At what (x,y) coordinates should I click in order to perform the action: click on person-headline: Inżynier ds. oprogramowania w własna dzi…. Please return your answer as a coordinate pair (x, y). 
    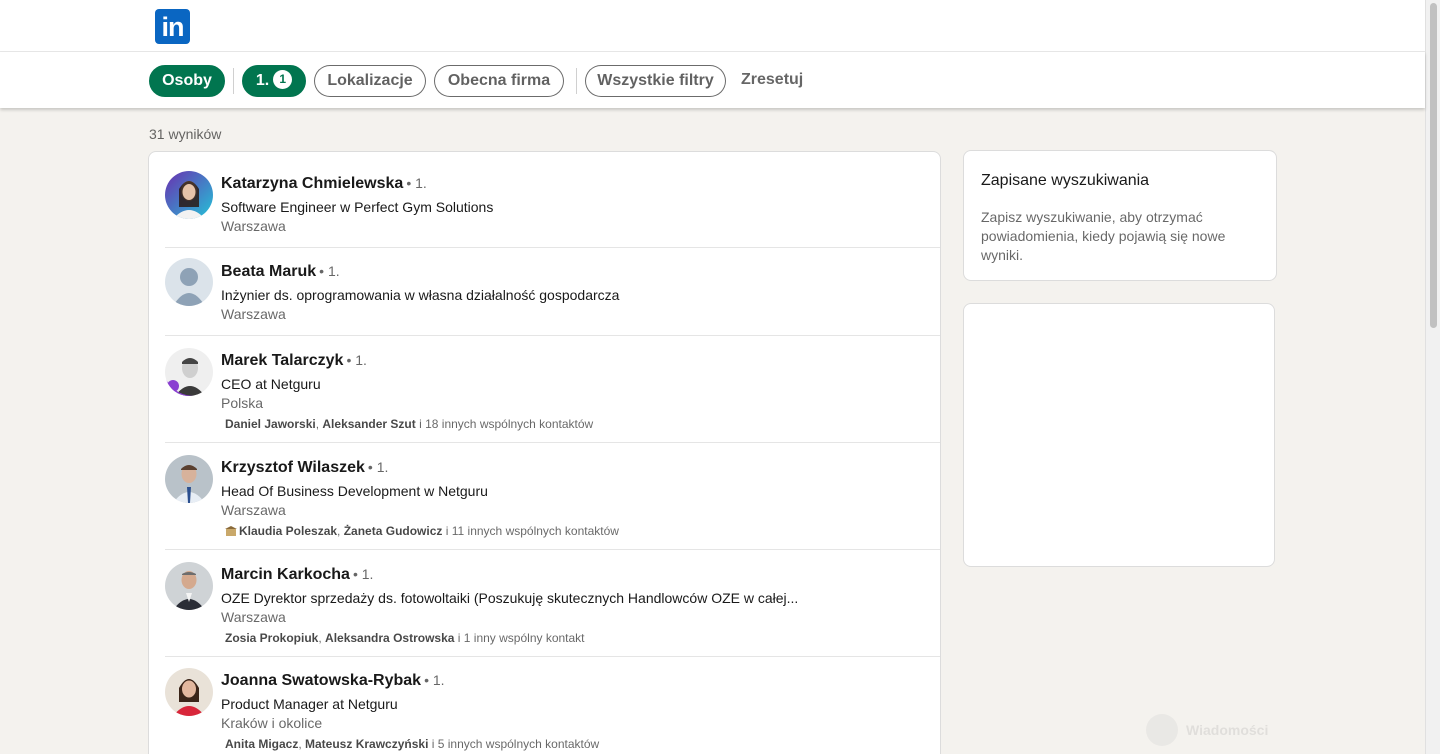
    Looking at the image, I should click on (420, 295).